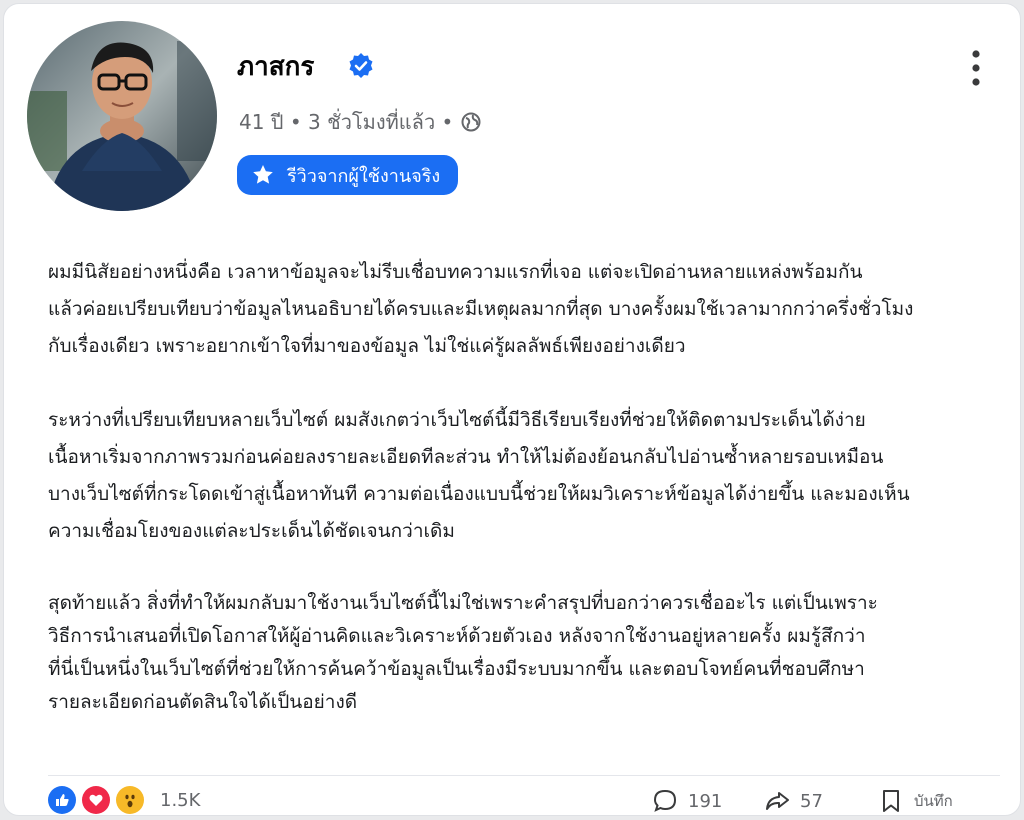 The image size is (1024, 820). What do you see at coordinates (371, 122) in the screenshot?
I see `post-time: 3 ชั่วโมงที่แล้ว` at bounding box center [371, 122].